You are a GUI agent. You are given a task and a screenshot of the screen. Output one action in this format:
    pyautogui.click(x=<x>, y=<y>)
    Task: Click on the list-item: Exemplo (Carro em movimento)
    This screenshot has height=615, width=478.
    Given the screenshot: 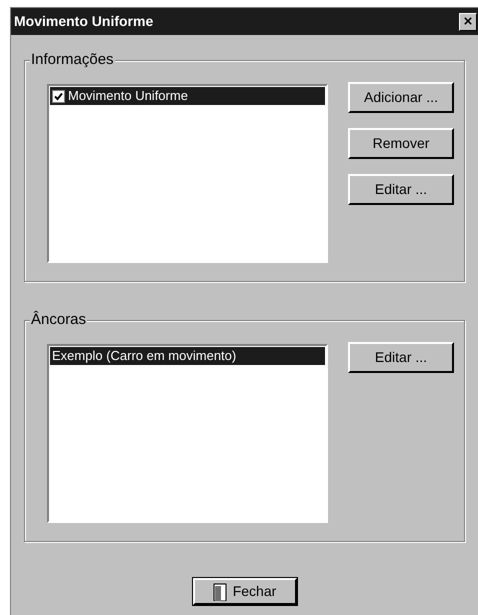 What is the action you would take?
    pyautogui.click(x=187, y=356)
    